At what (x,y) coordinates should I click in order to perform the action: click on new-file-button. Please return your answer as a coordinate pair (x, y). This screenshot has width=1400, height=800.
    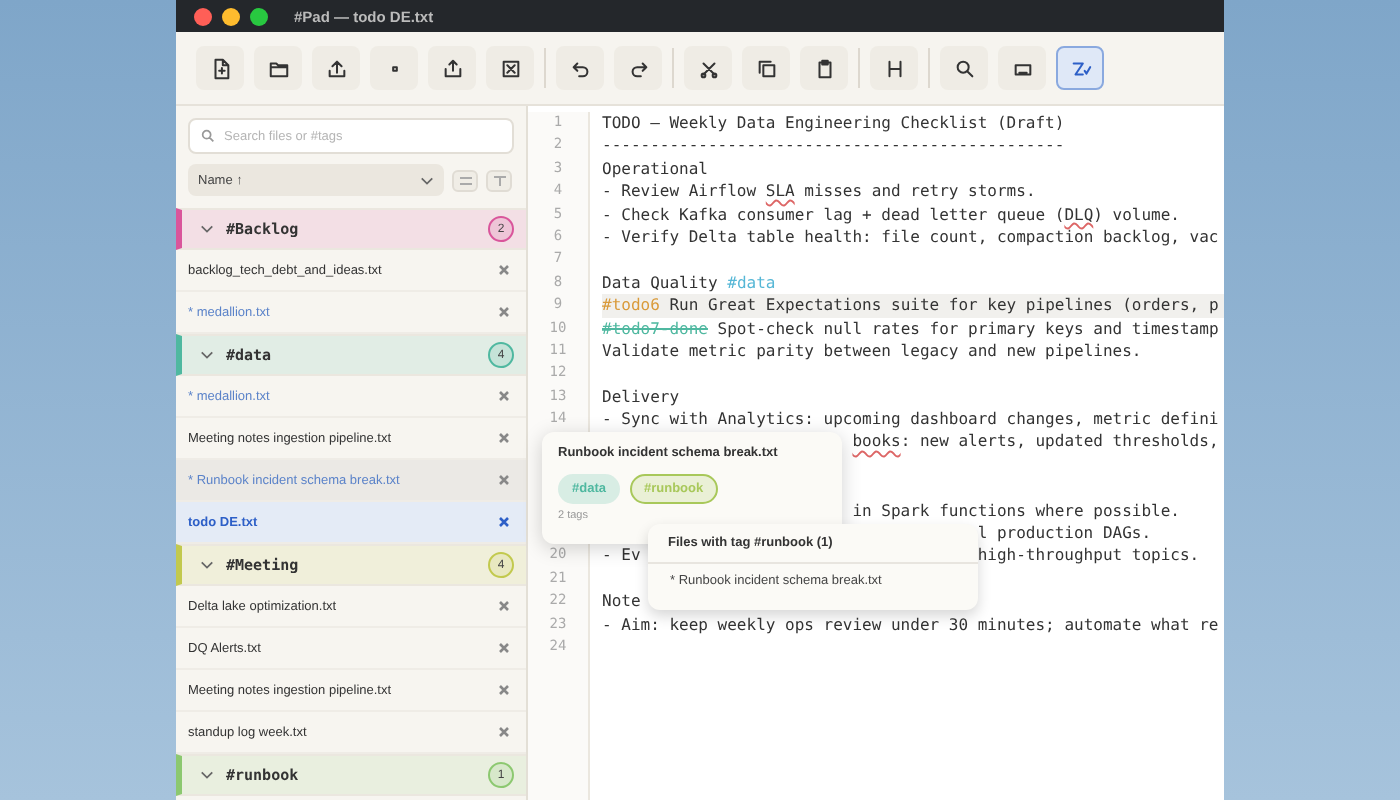
    Looking at the image, I should click on (220, 68).